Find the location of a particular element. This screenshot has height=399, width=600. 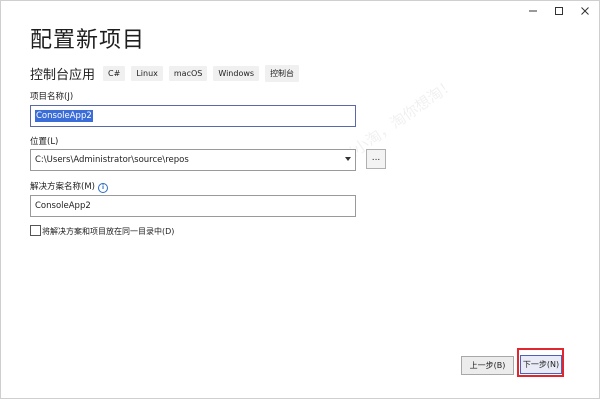

tag-platform-macos: macOS is located at coordinates (188, 73).